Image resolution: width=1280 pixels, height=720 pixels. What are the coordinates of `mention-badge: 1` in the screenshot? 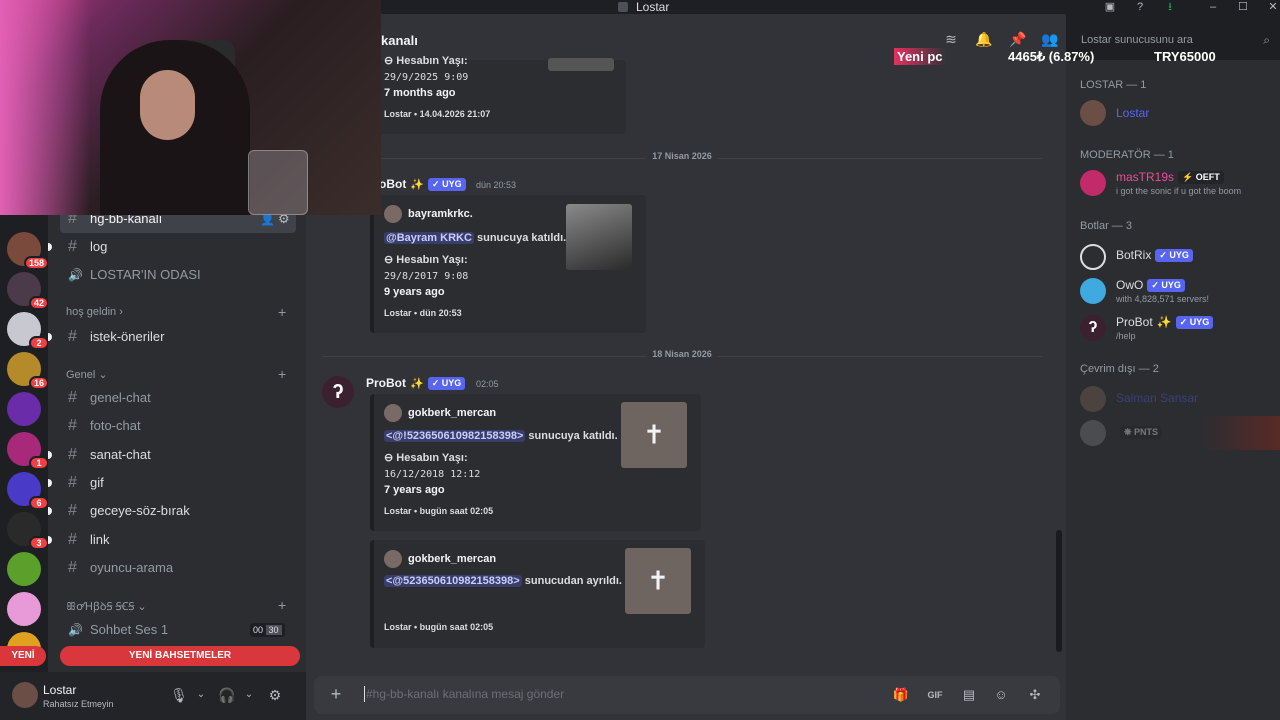 It's located at (39, 463).